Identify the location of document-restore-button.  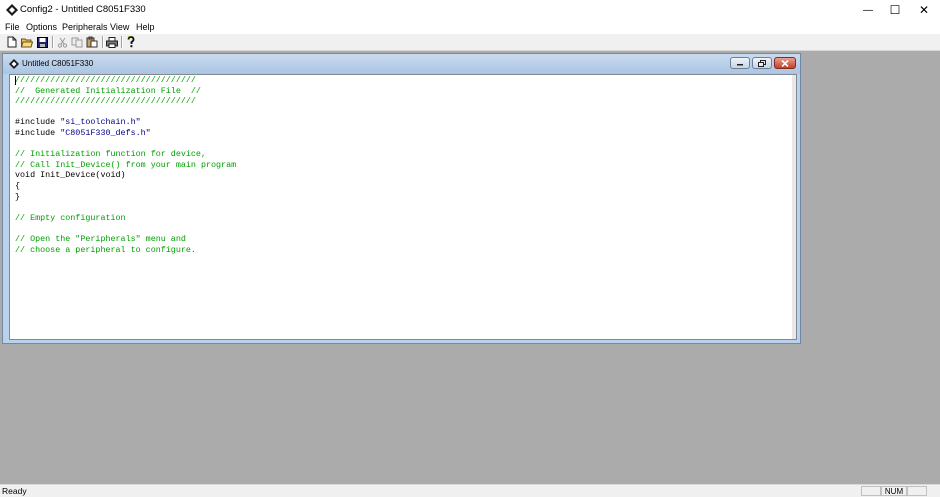
(762, 63).